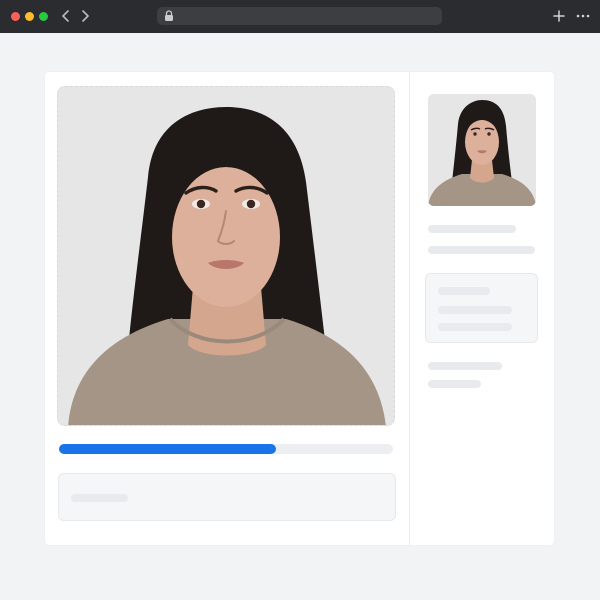  What do you see at coordinates (99, 498) in the screenshot?
I see `info-box-placeholder-line` at bounding box center [99, 498].